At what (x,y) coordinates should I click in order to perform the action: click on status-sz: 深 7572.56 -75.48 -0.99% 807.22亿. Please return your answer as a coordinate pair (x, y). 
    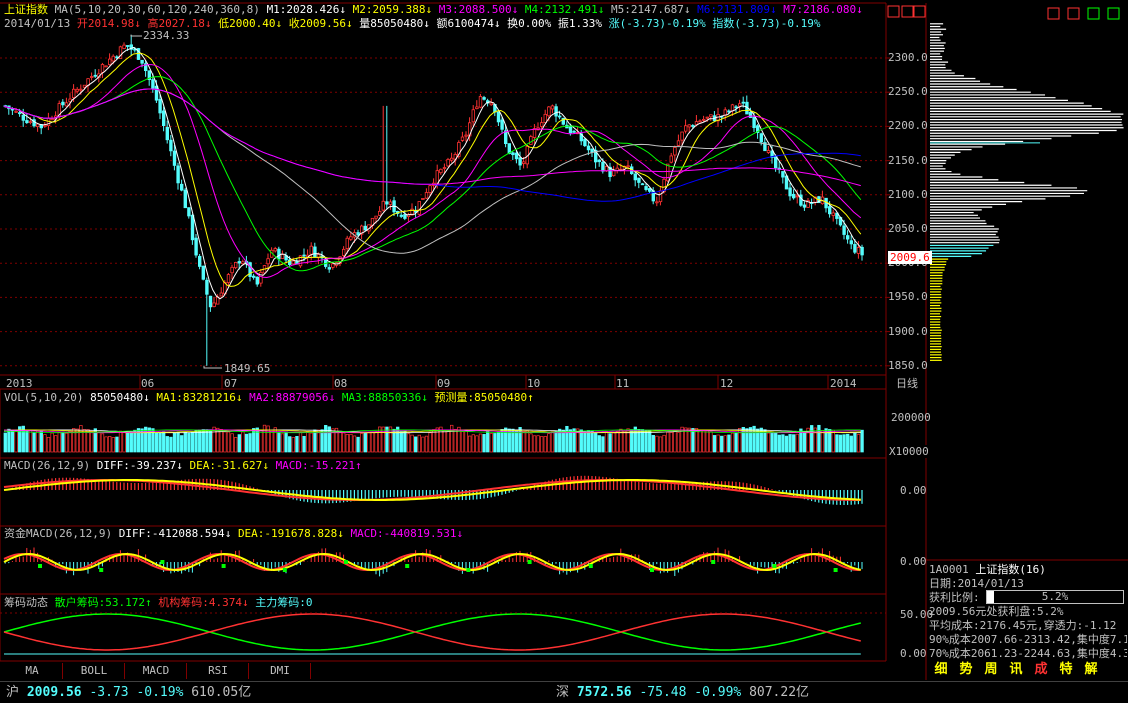
    Looking at the image, I should click on (682, 693).